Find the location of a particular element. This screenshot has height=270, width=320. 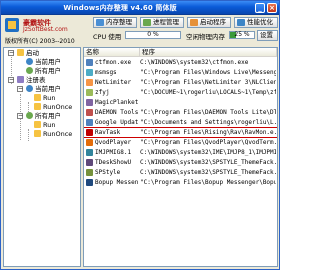

tree-item-registry: 注册表 is located at coordinates (31, 80).